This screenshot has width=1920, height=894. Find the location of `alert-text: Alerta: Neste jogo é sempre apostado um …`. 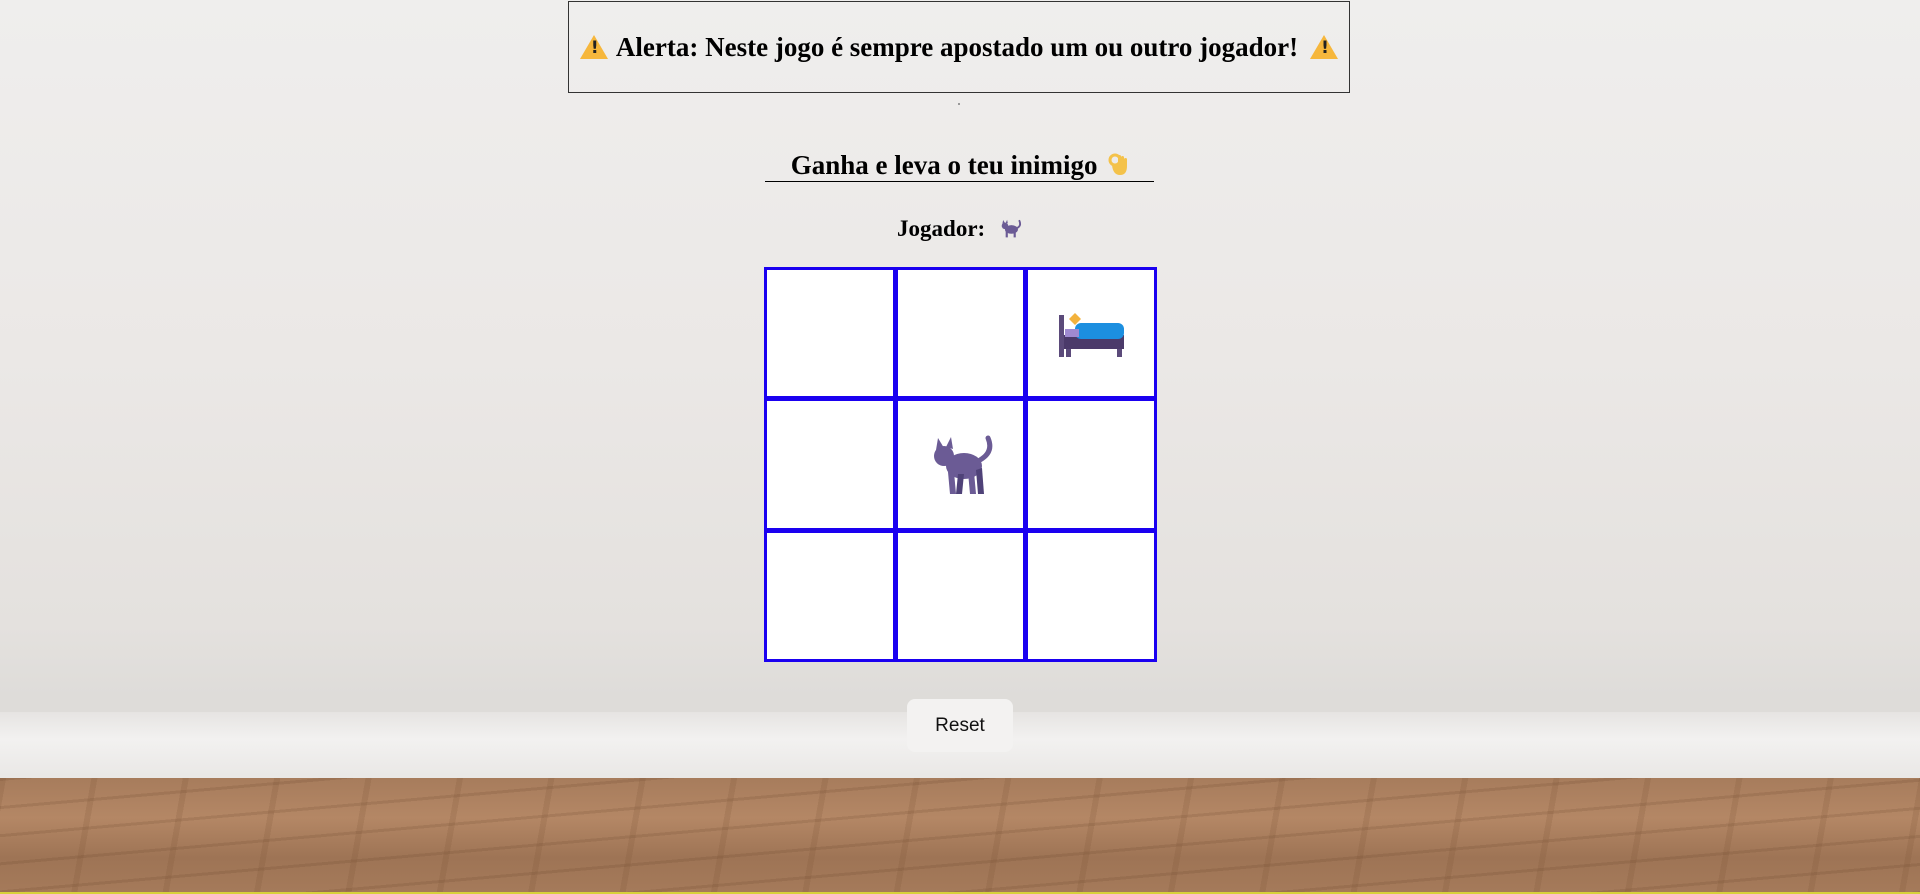

alert-text: Alerta: Neste jogo é sempre apostado um … is located at coordinates (957, 46).